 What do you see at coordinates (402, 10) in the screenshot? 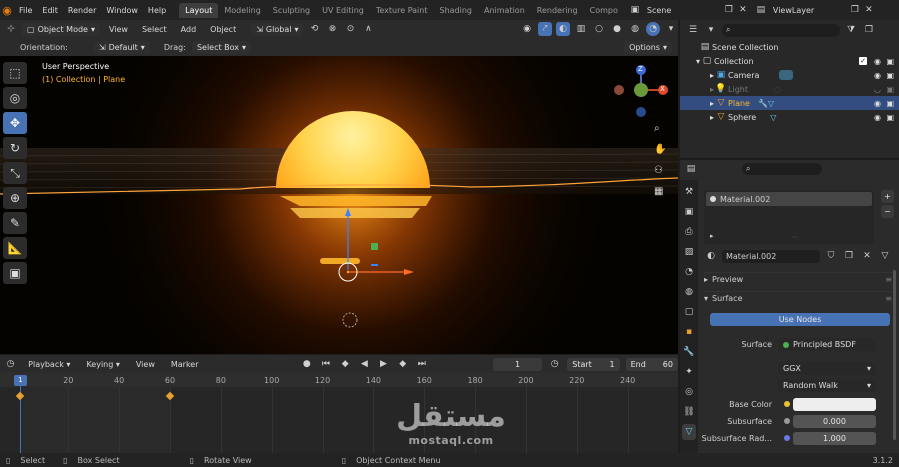
I see `tab-texture-paint: Texture Paint` at bounding box center [402, 10].